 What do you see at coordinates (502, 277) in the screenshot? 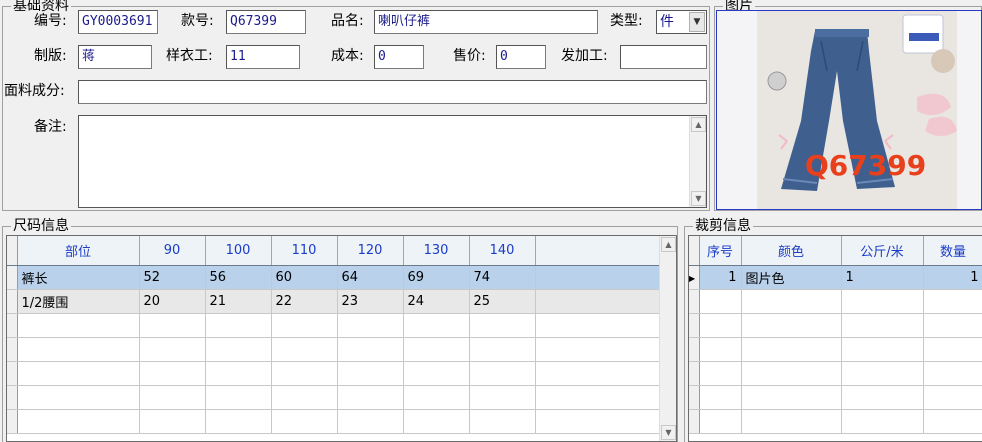
I see `table-cell: 74` at bounding box center [502, 277].